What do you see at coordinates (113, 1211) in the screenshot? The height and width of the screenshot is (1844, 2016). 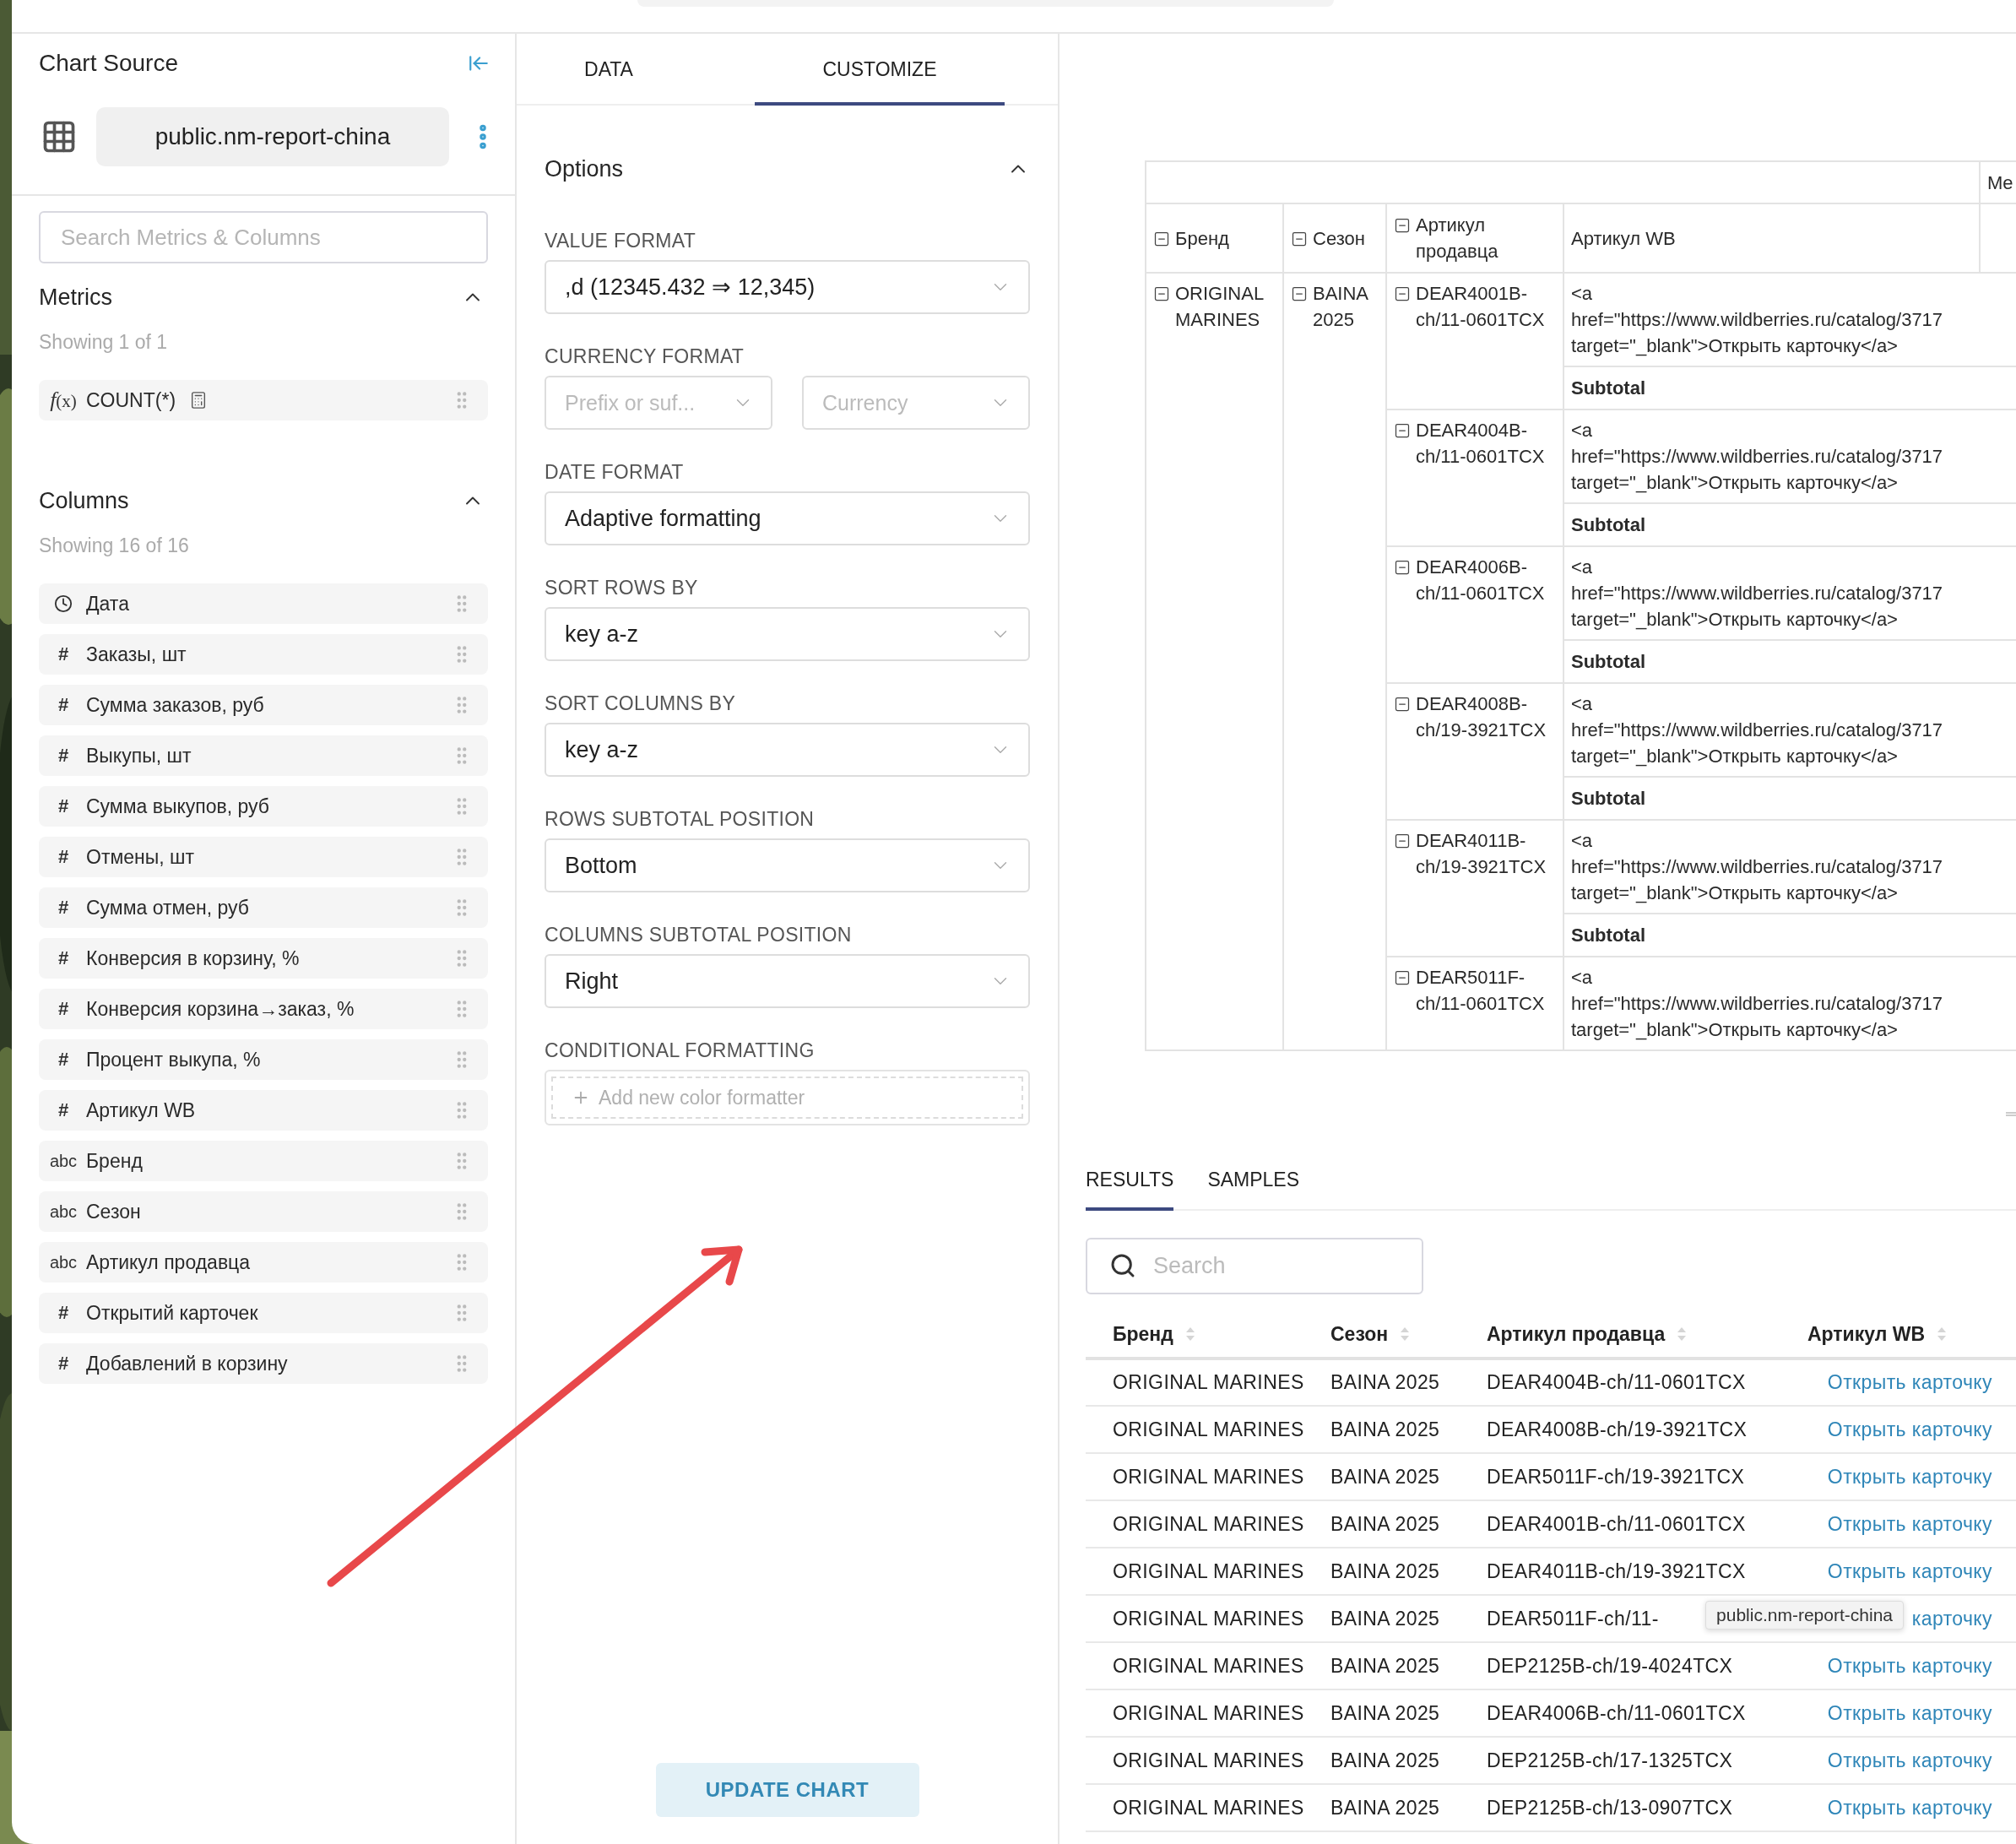 I see `field-name: Сезон` at bounding box center [113, 1211].